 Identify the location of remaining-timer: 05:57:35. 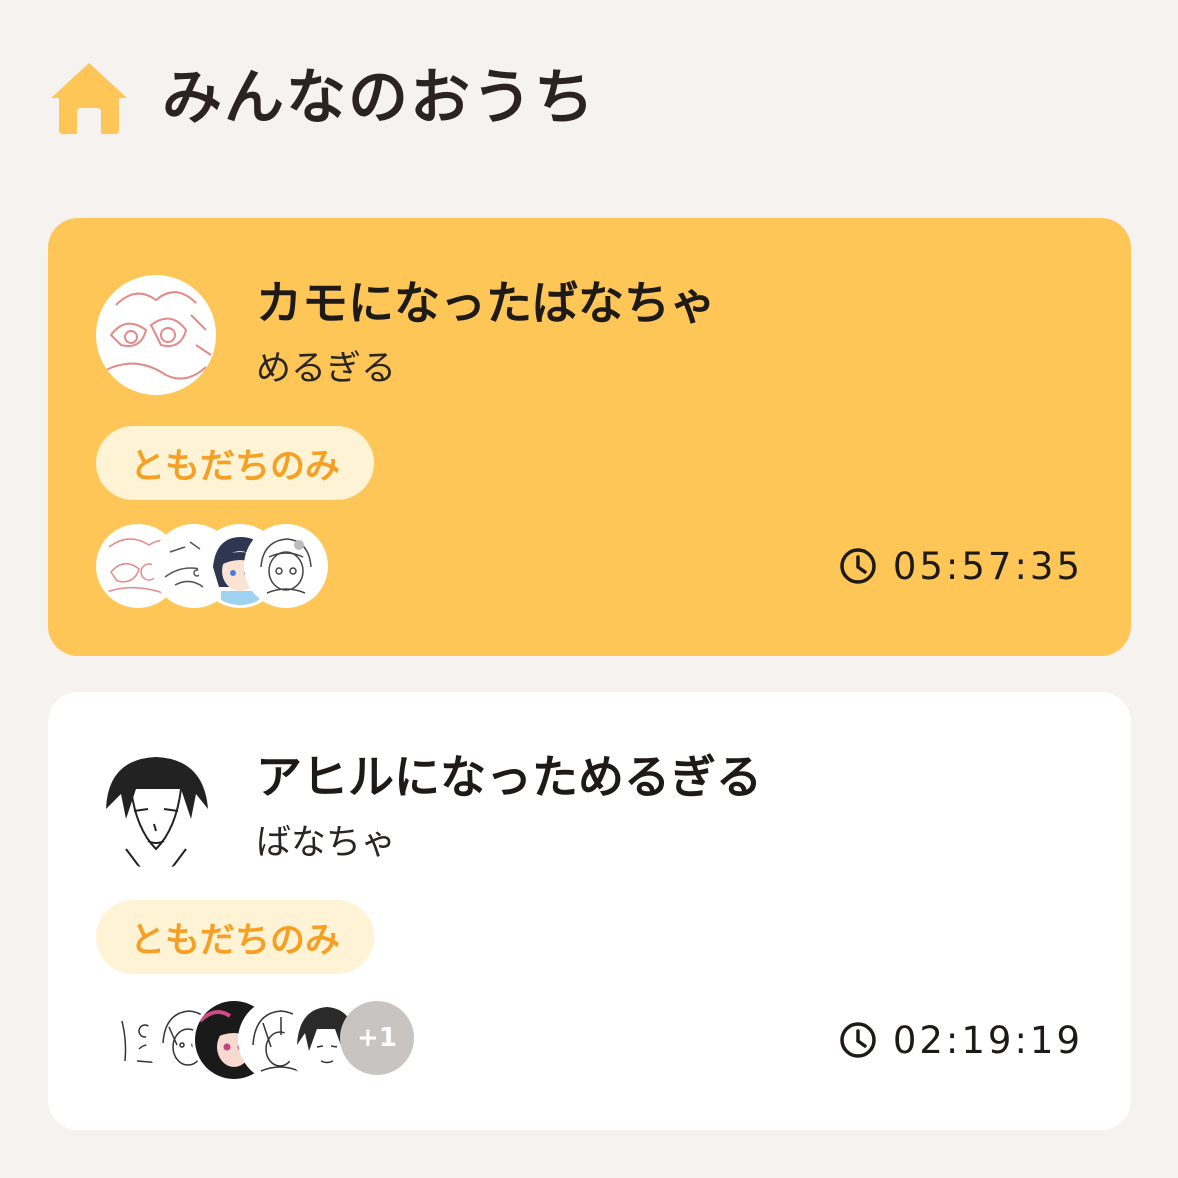
(961, 566).